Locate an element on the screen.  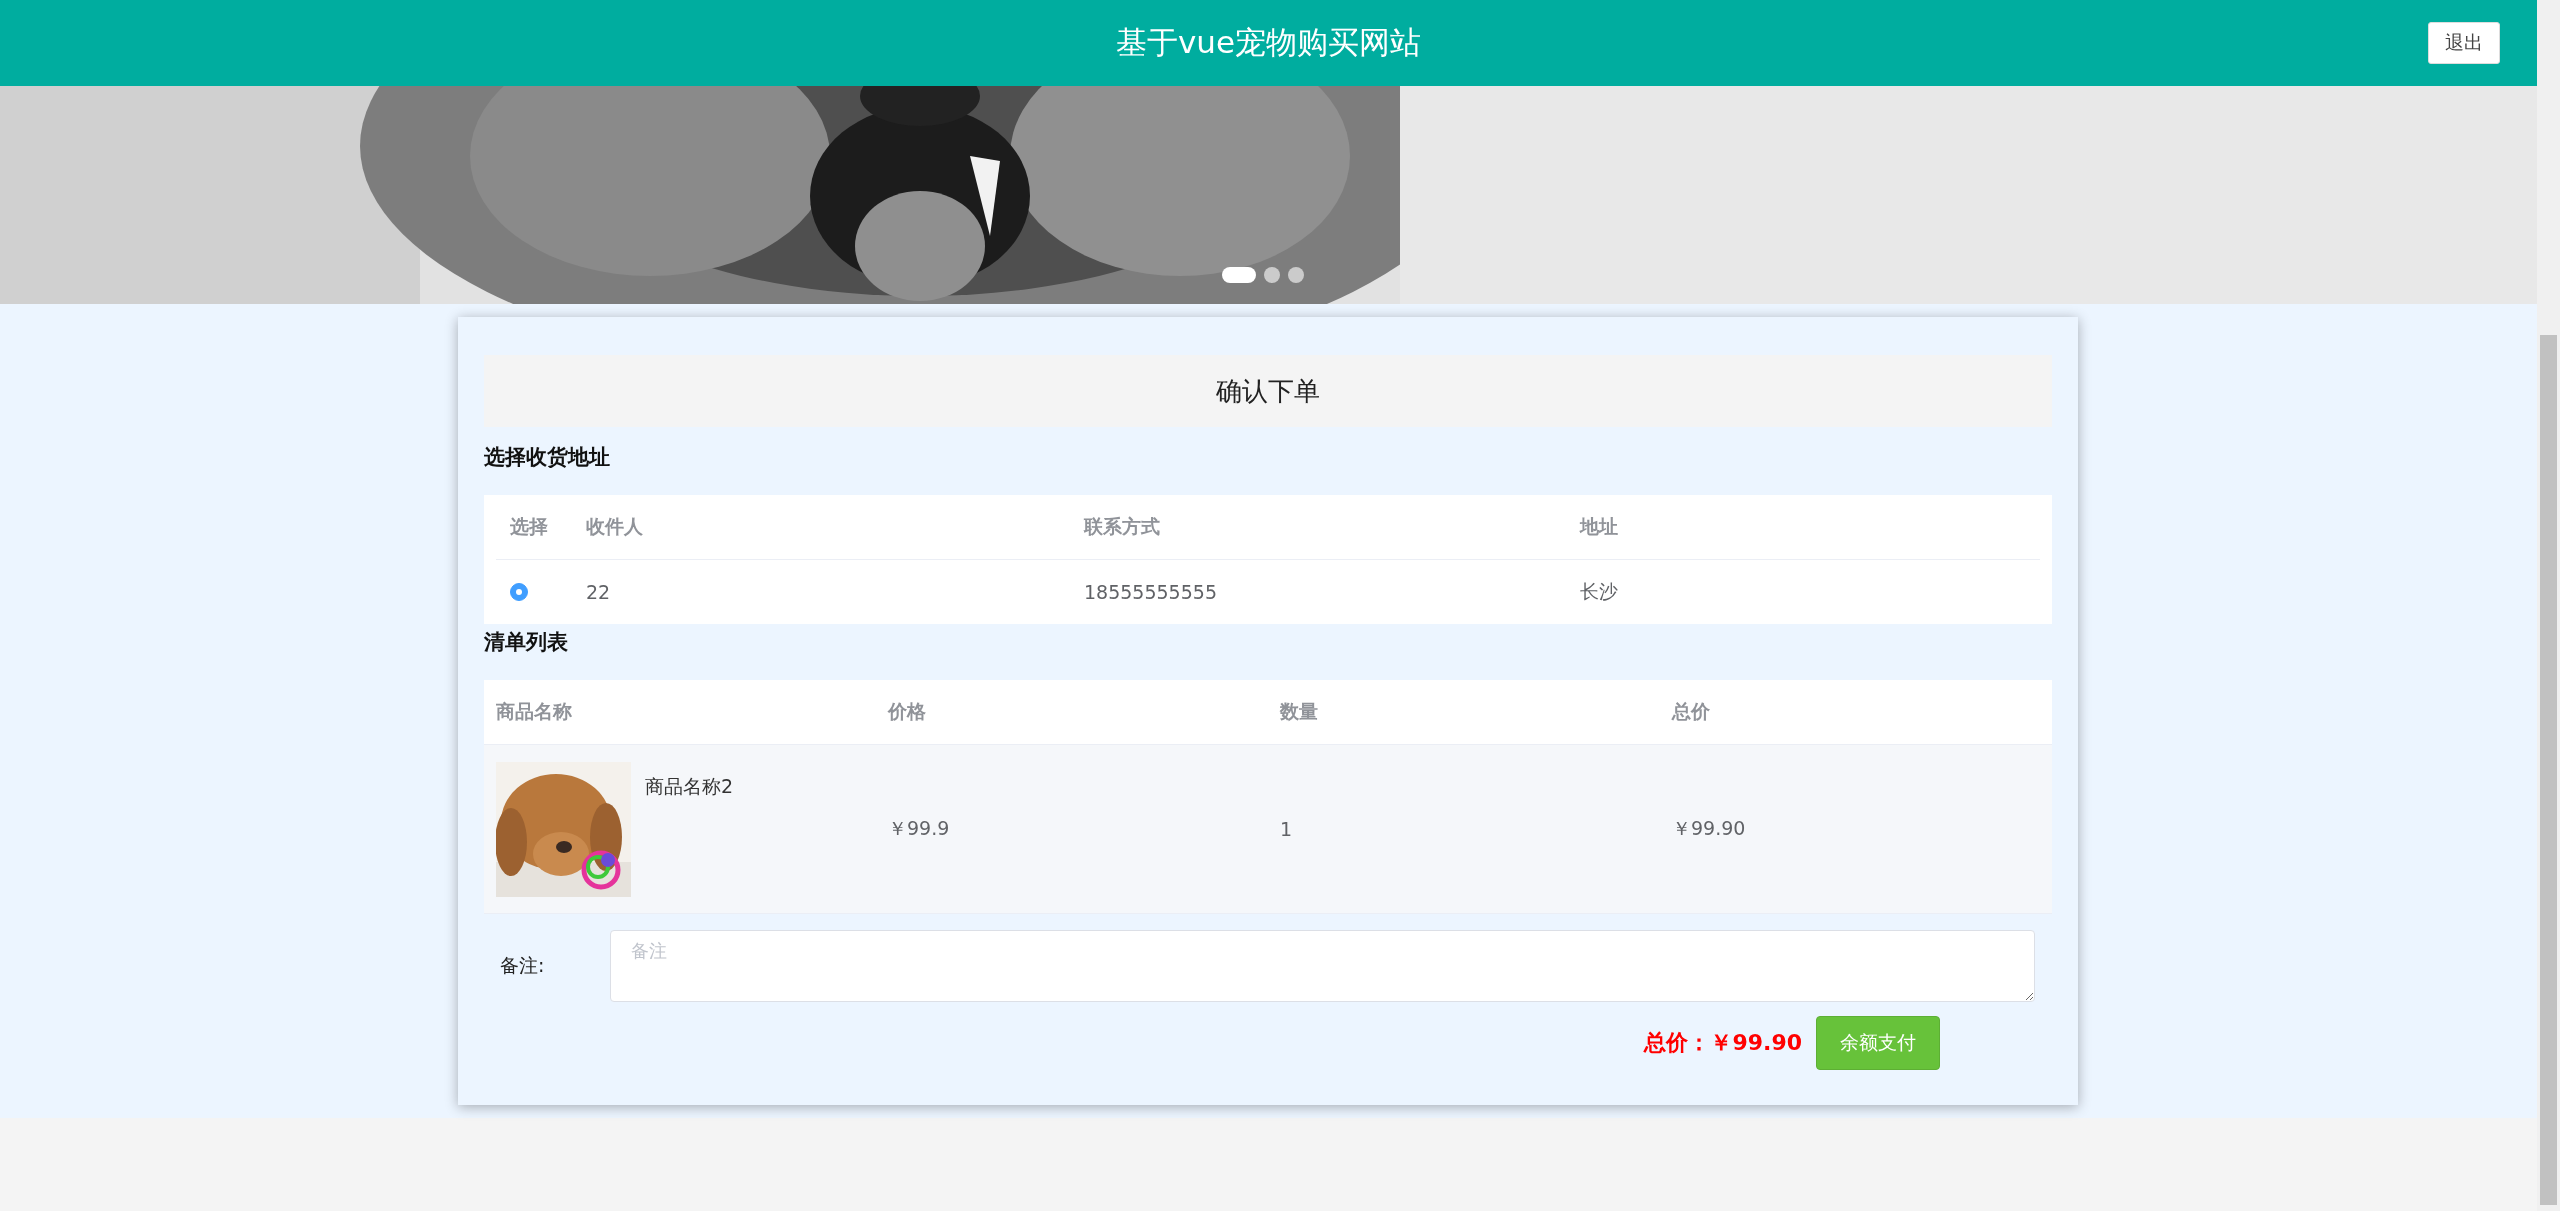
product-name: 商品名称2 is located at coordinates (689, 786).